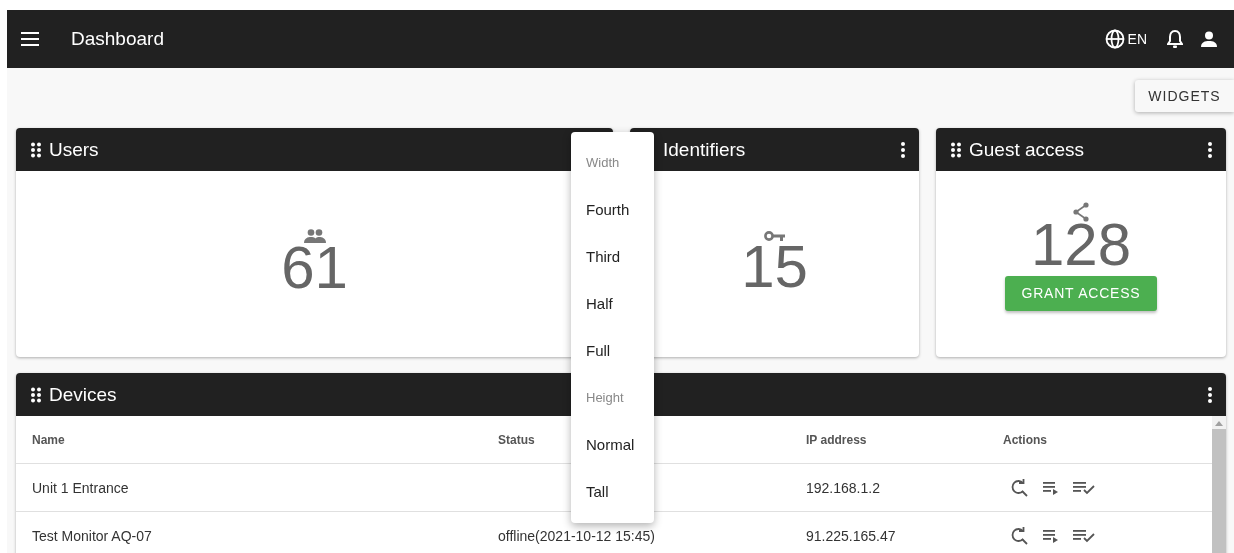 The height and width of the screenshot is (553, 1234). Describe the element at coordinates (836, 439) in the screenshot. I see `column-header: IP address` at that location.